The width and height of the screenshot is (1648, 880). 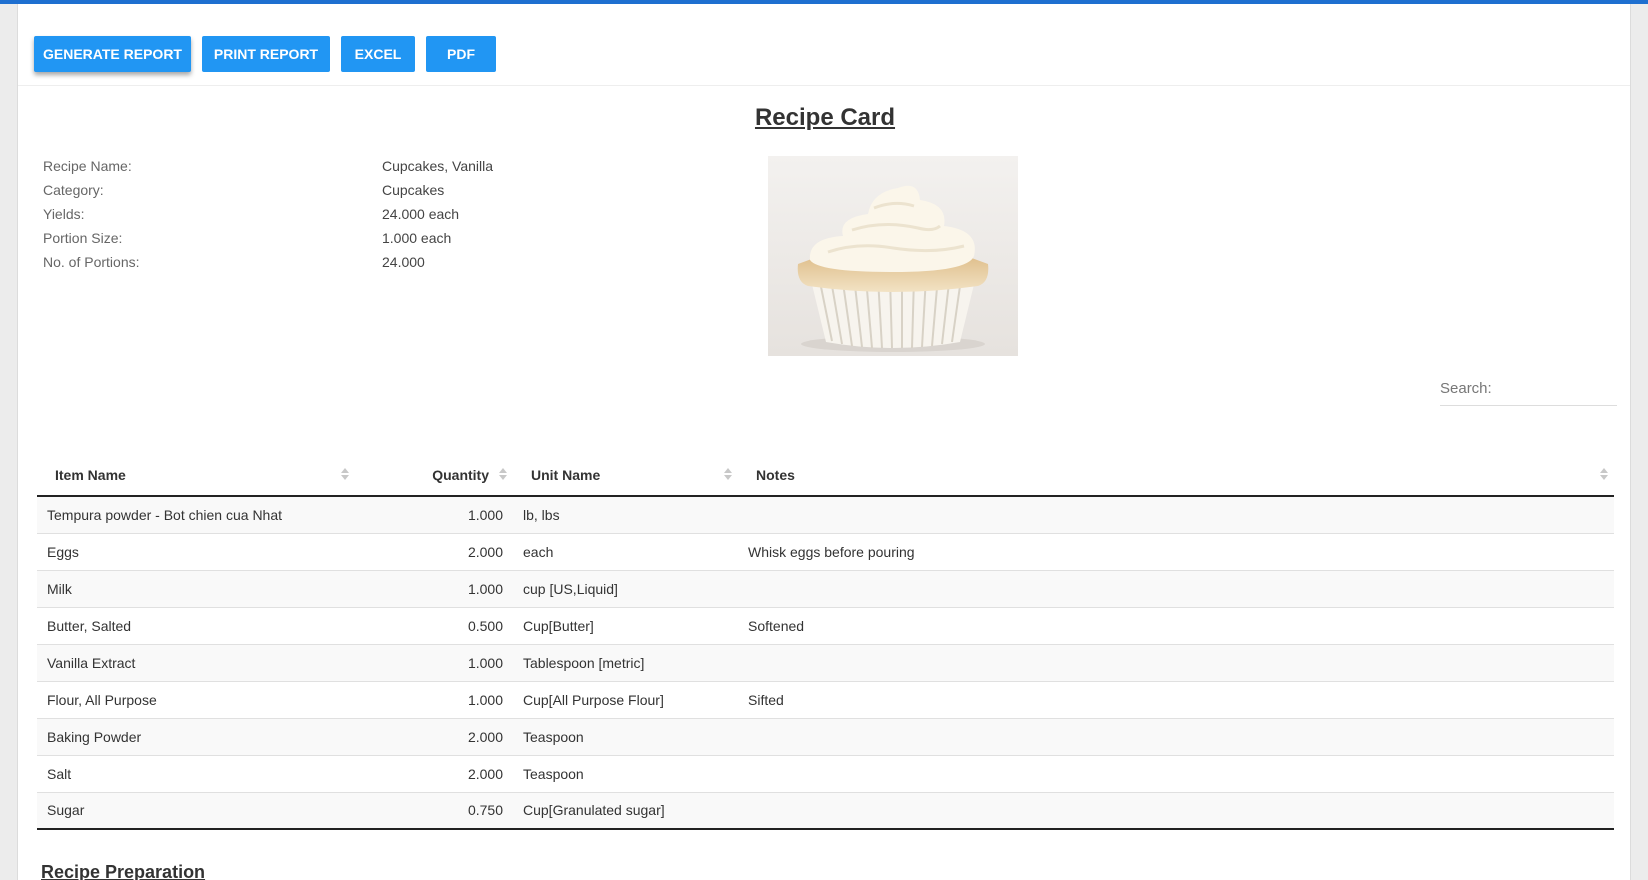 I want to click on cupcake-photo, so click(x=893, y=256).